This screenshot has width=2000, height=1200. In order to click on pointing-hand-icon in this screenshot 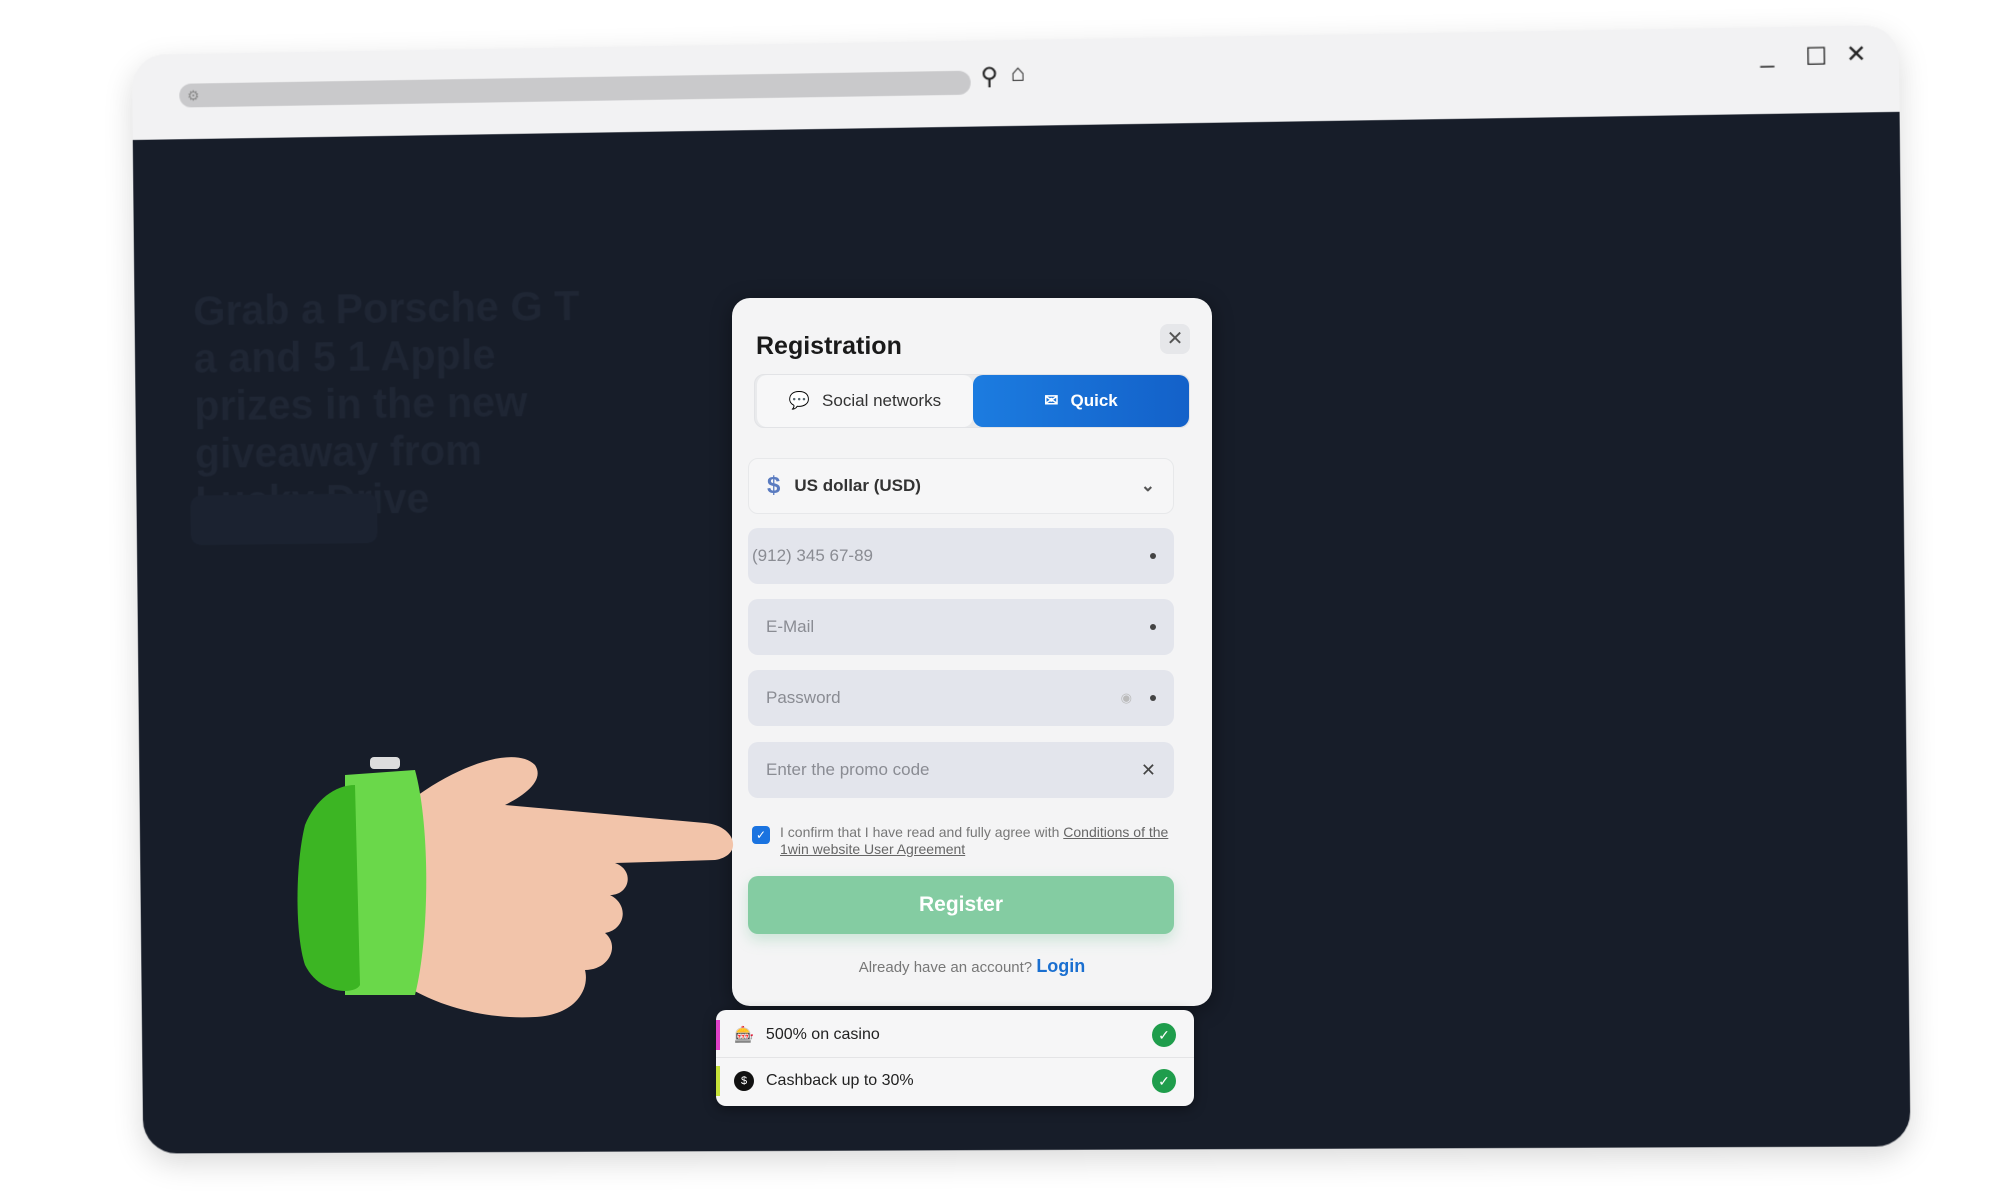, I will do `click(515, 887)`.